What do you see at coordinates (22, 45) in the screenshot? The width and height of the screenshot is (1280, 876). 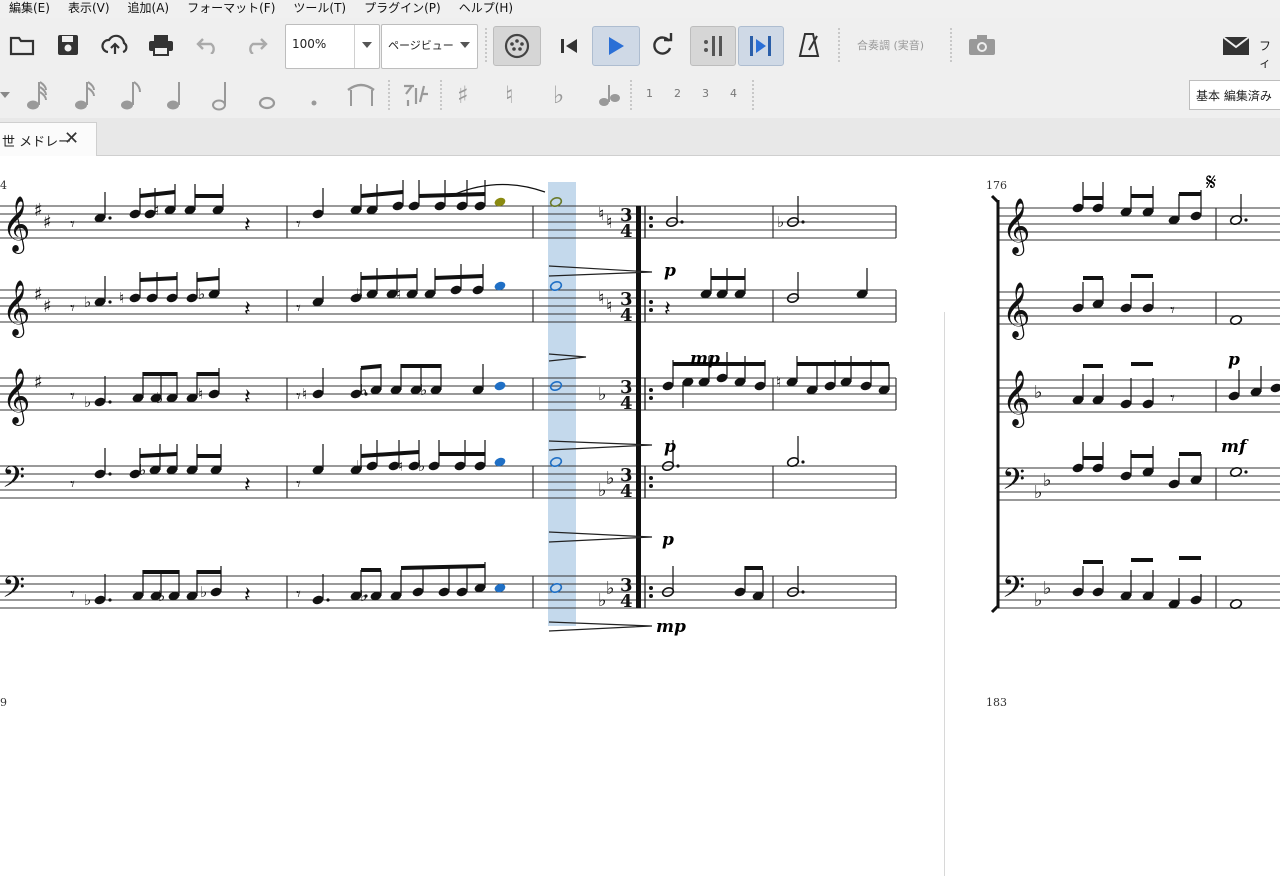 I see `open-folder-icon` at bounding box center [22, 45].